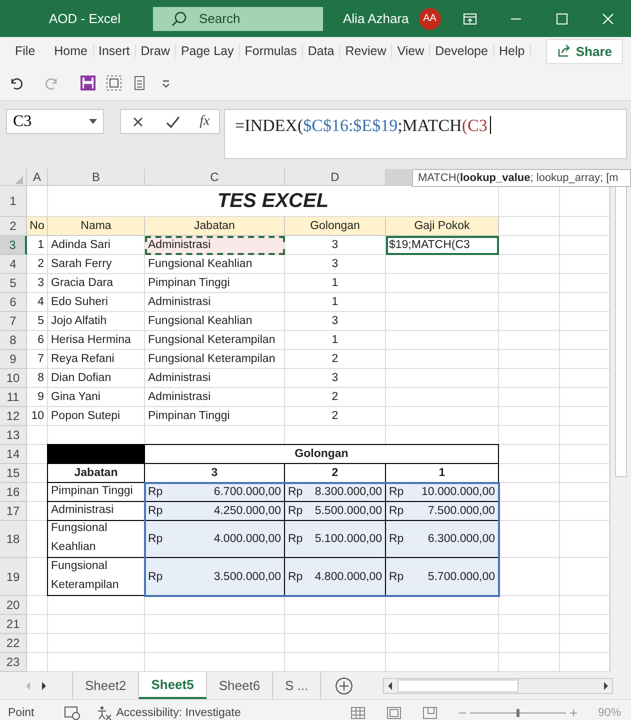  Describe the element at coordinates (13, 662) in the screenshot. I see `row-header: 23` at that location.